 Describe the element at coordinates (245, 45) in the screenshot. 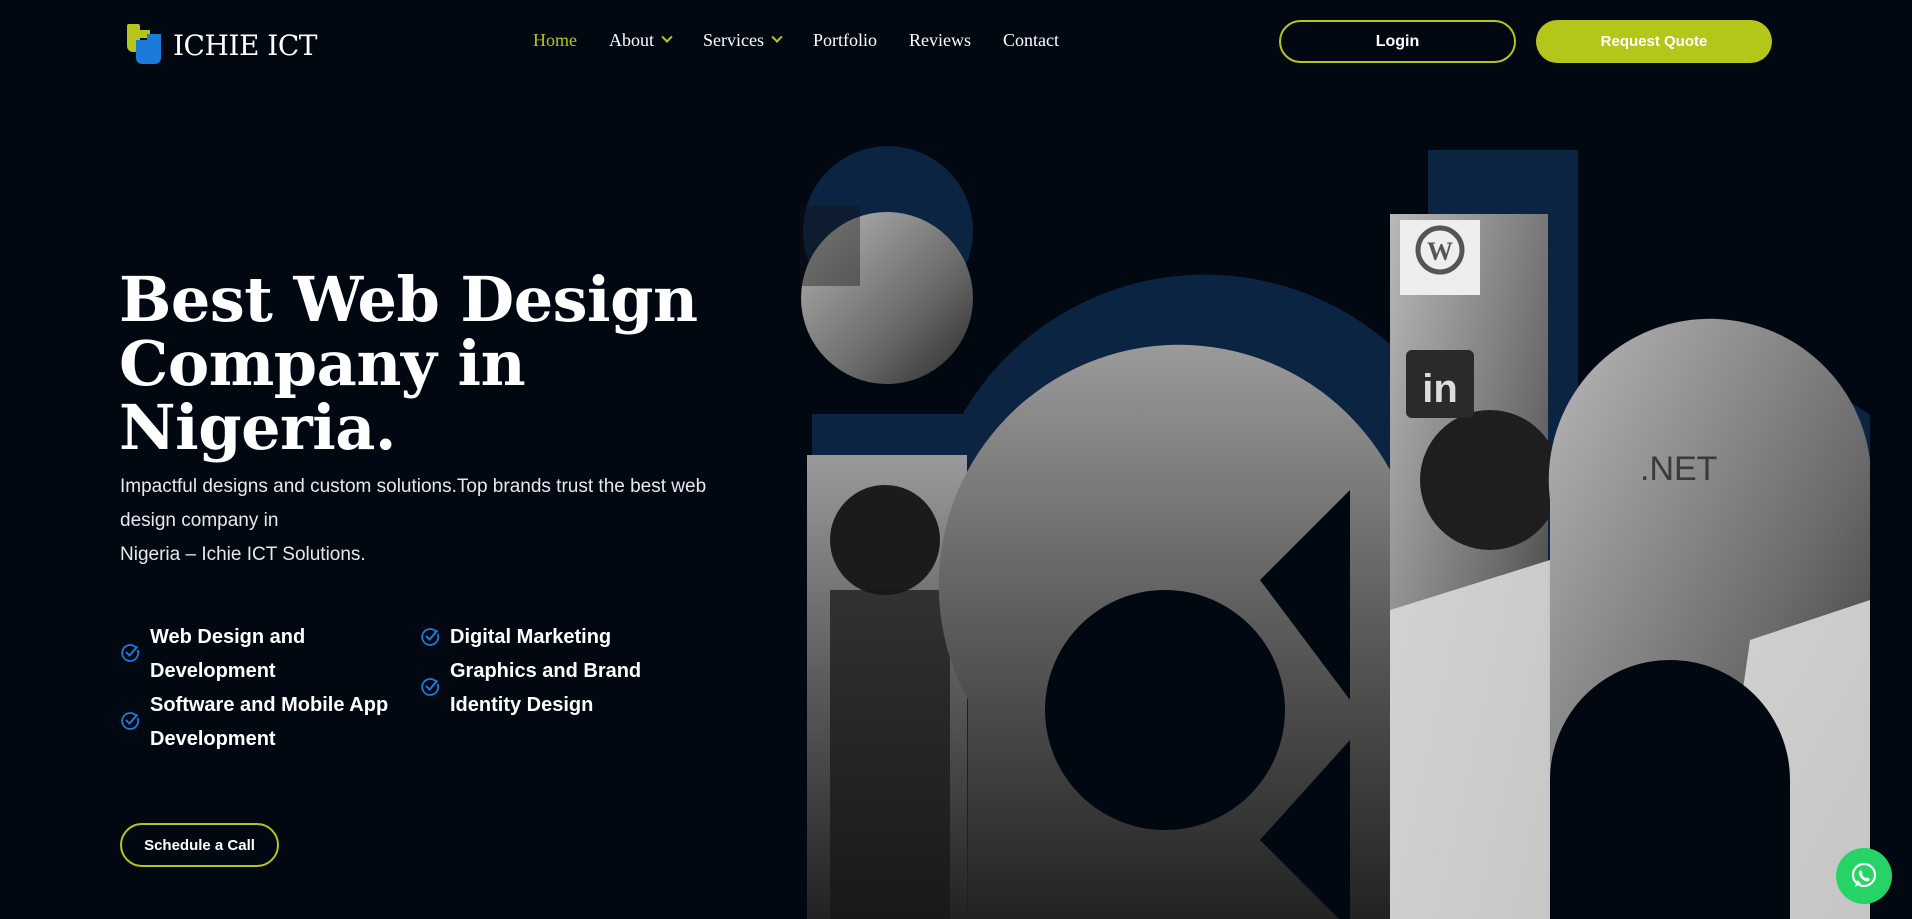

I see `logo-text: ICHIE ICT` at that location.